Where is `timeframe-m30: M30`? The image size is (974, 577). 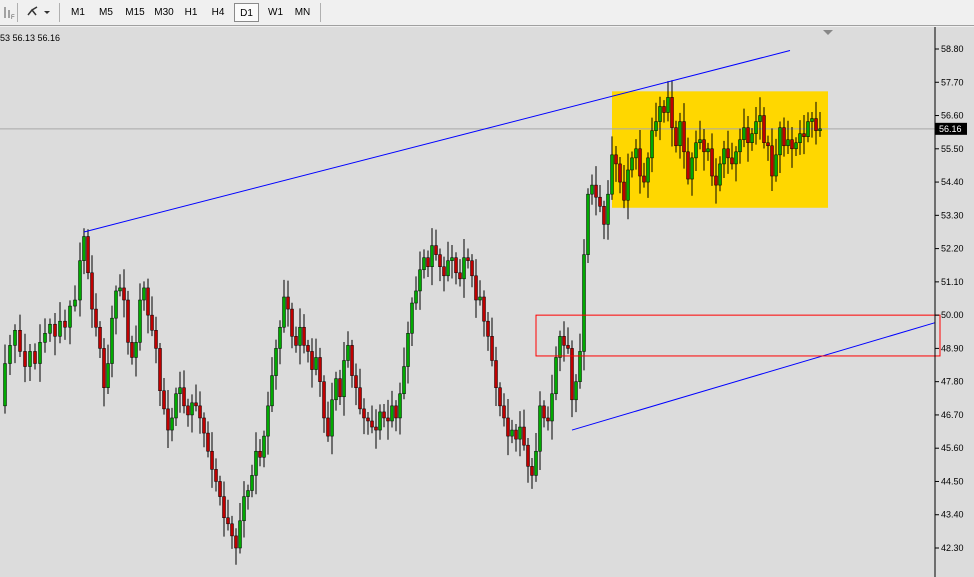 timeframe-m30: M30 is located at coordinates (164, 12).